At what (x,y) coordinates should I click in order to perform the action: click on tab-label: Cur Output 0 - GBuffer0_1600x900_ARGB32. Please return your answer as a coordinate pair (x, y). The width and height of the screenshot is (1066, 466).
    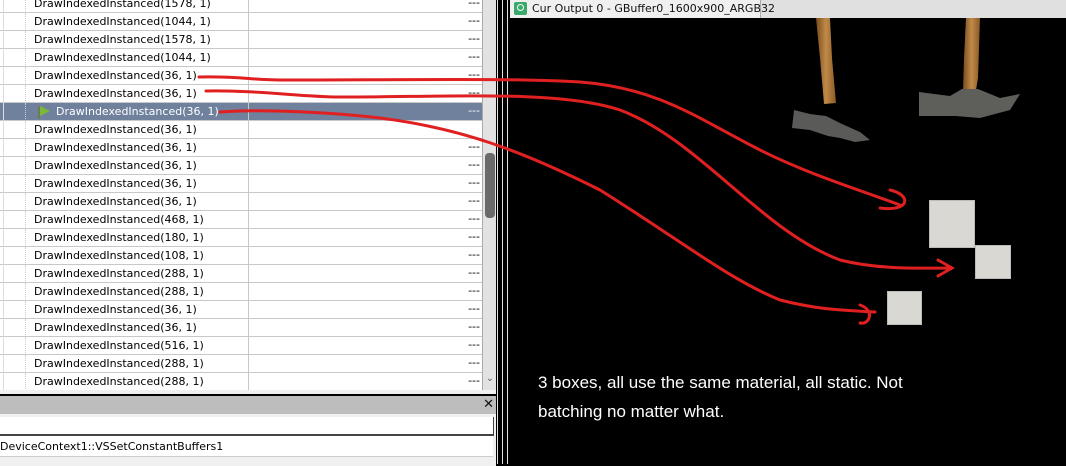
    Looking at the image, I should click on (653, 8).